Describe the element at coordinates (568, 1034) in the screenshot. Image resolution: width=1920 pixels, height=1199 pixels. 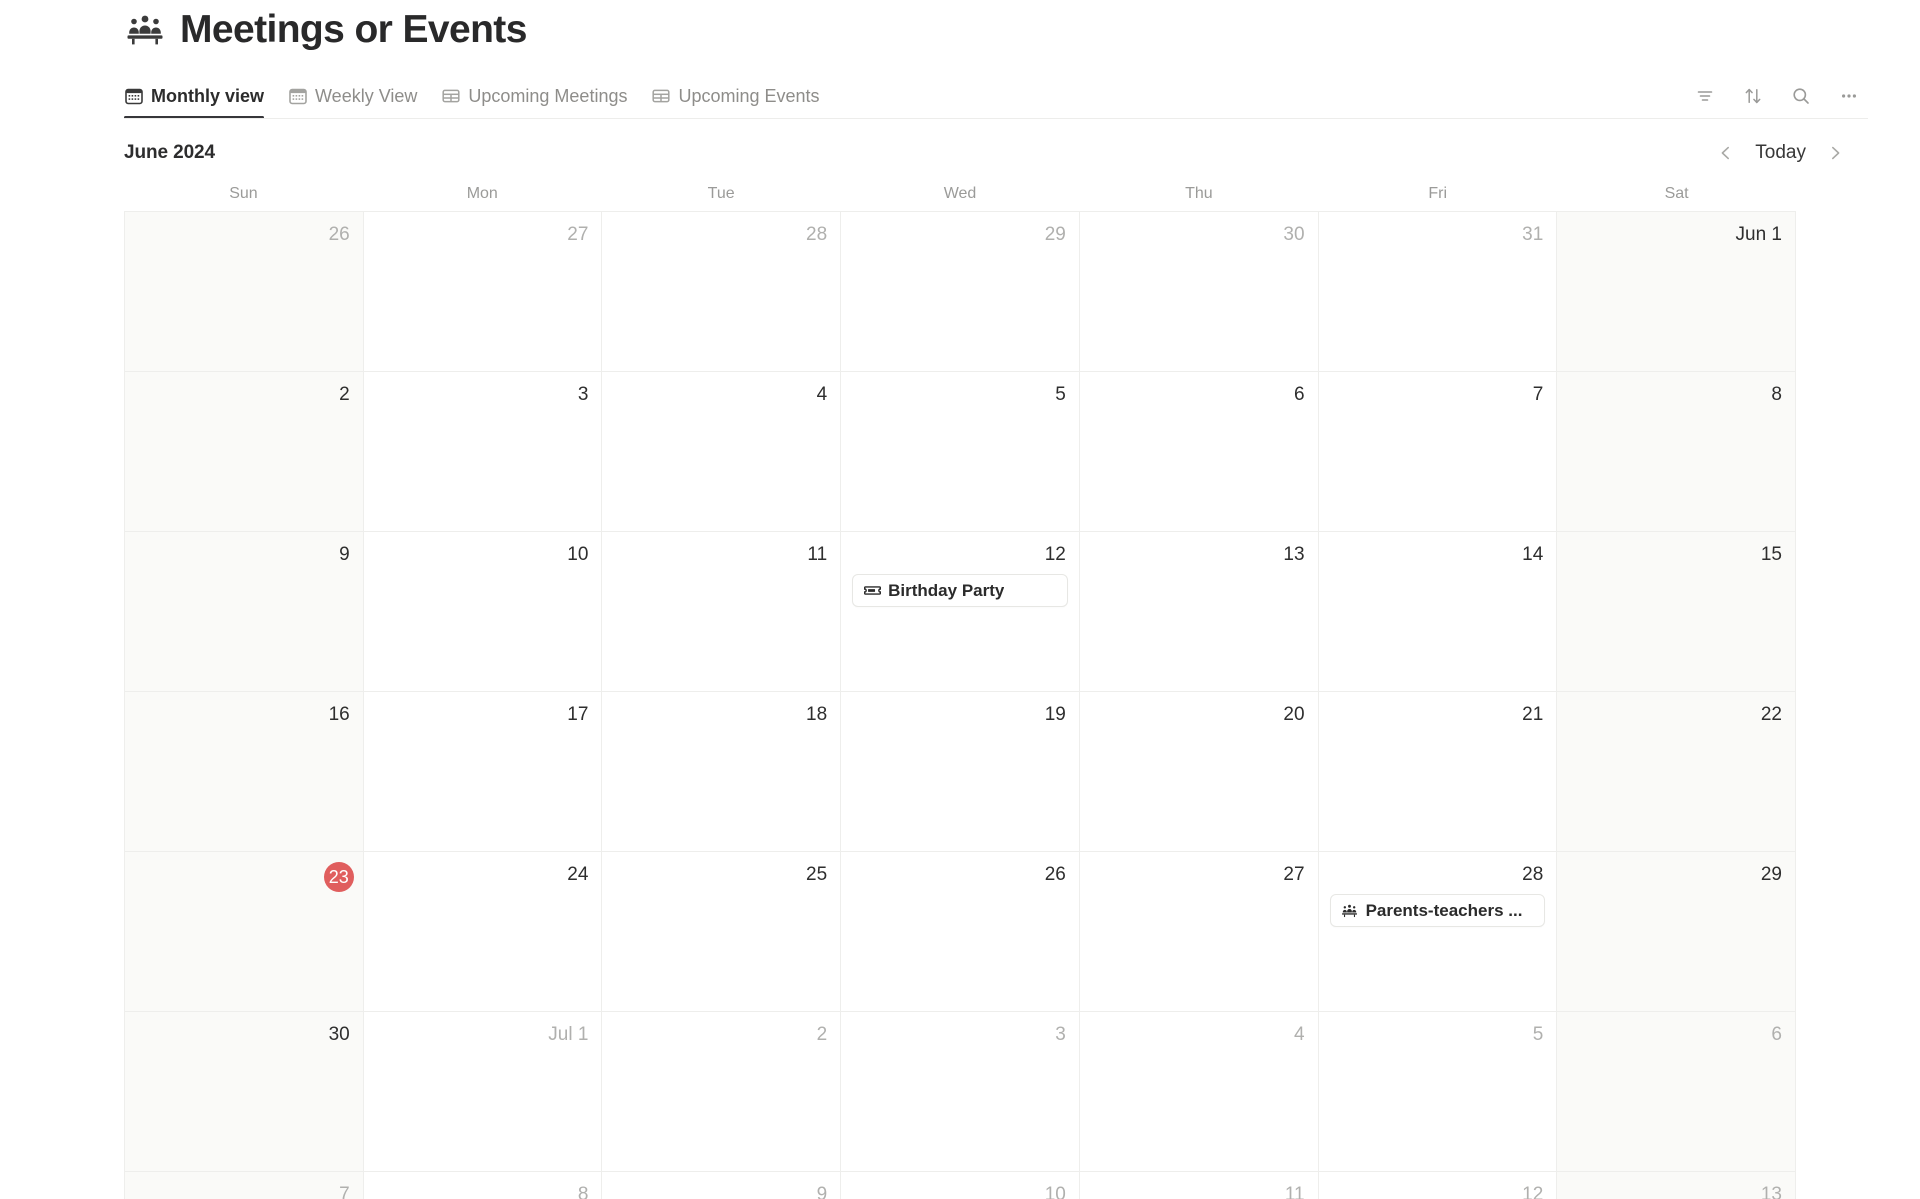
I see `day-number: Jul 1` at that location.